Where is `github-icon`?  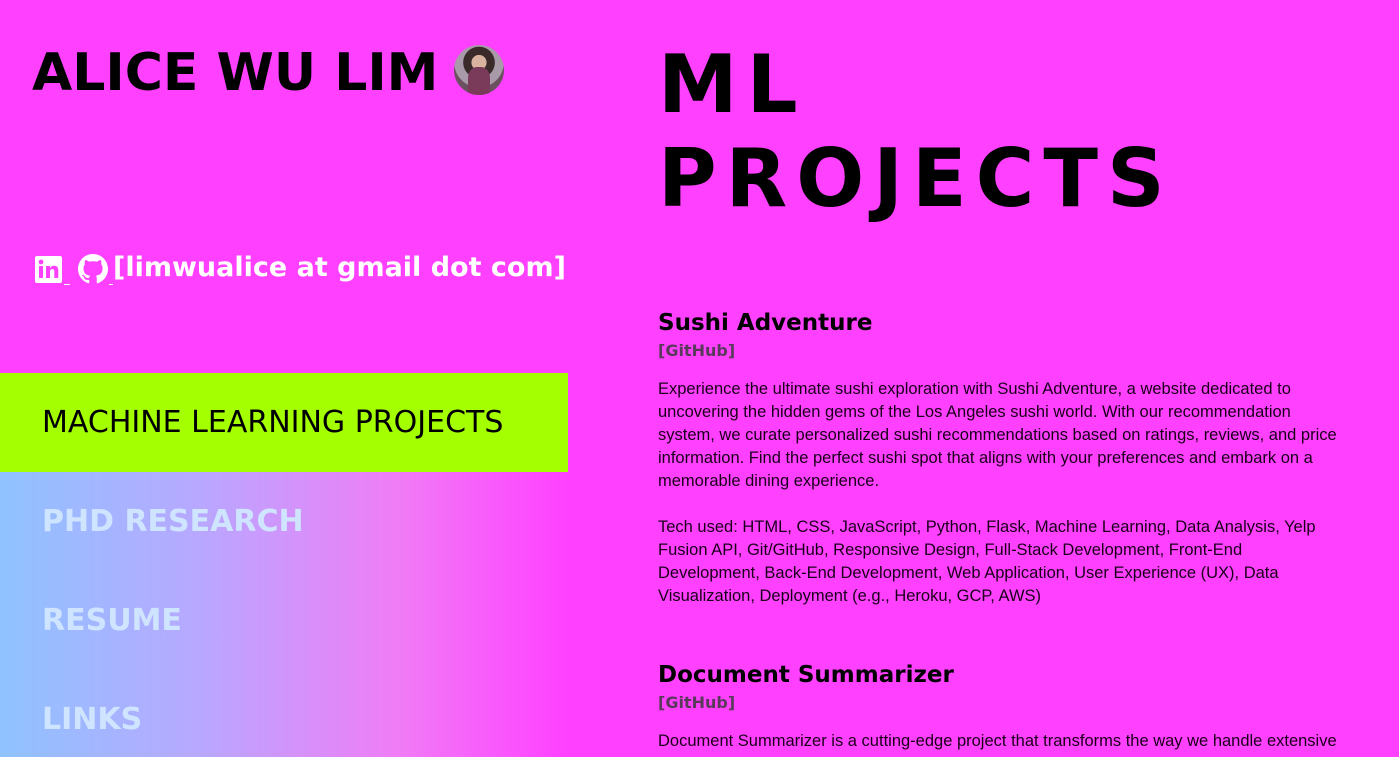 github-icon is located at coordinates (93, 269).